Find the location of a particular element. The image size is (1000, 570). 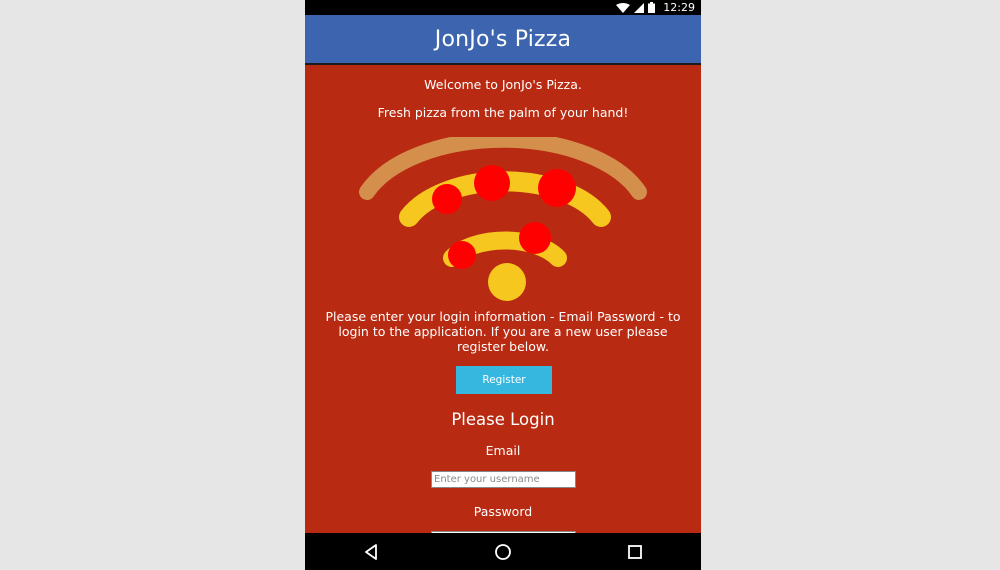

wifi-pizza-logo-icon is located at coordinates (503, 219).